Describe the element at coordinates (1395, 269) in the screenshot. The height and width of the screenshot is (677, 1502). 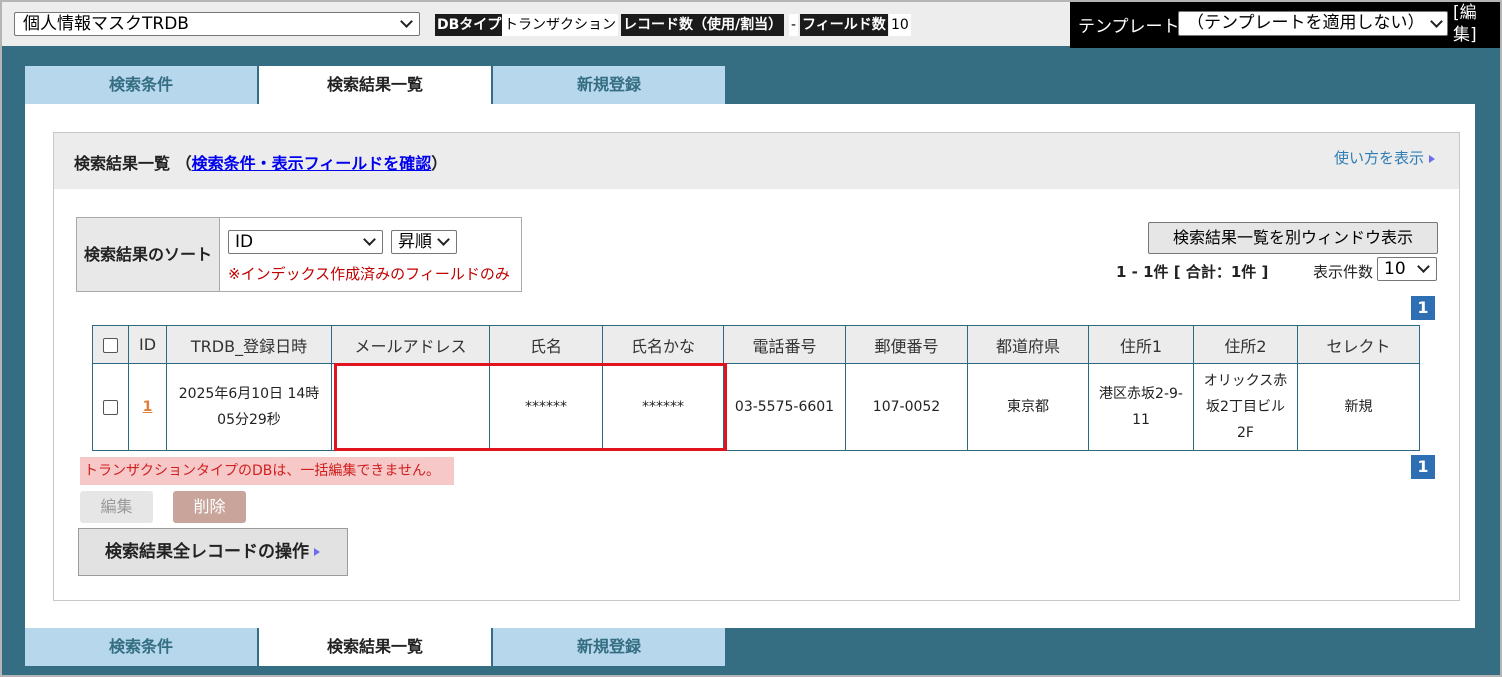
I see `per-page-value: 10` at that location.